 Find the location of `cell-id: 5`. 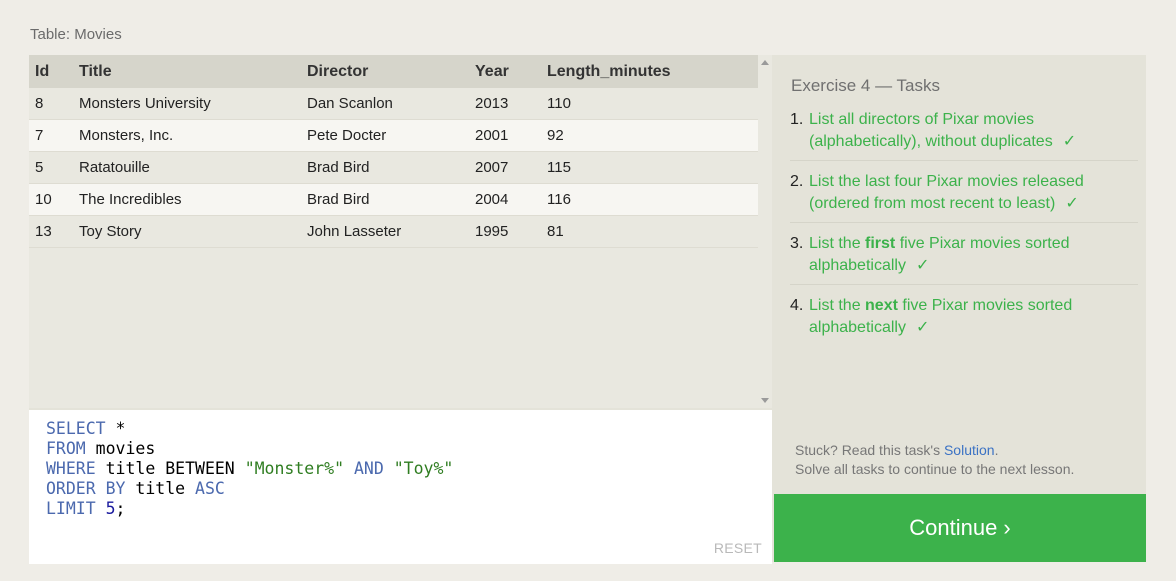

cell-id: 5 is located at coordinates (54, 167).